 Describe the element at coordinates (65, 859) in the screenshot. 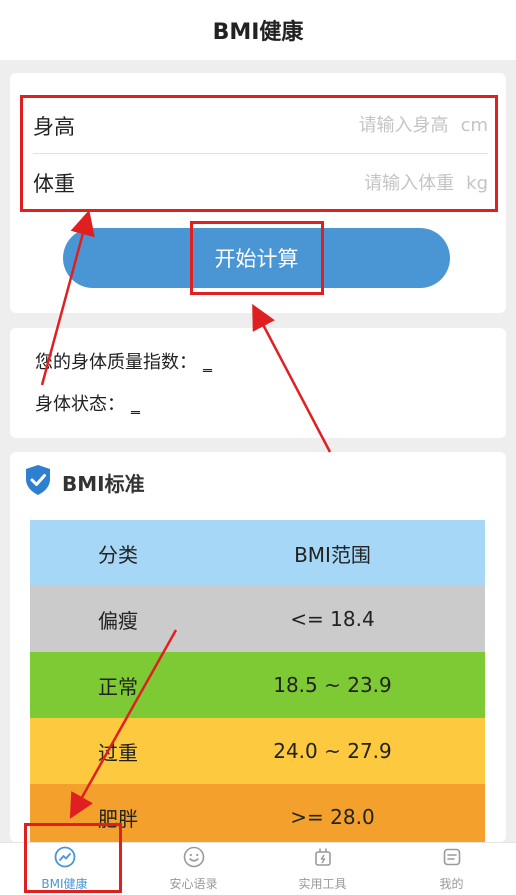

I see `trend-icon` at that location.